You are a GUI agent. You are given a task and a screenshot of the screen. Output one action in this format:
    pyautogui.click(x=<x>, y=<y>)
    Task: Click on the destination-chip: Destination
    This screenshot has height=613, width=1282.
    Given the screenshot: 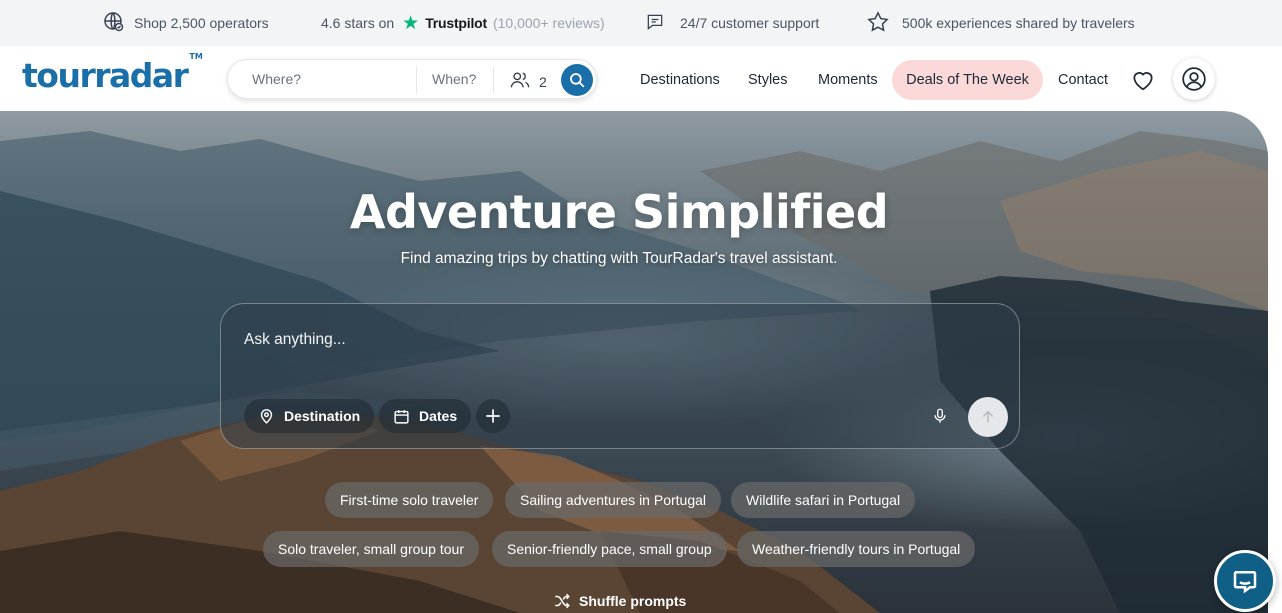 What is the action you would take?
    pyautogui.click(x=309, y=416)
    